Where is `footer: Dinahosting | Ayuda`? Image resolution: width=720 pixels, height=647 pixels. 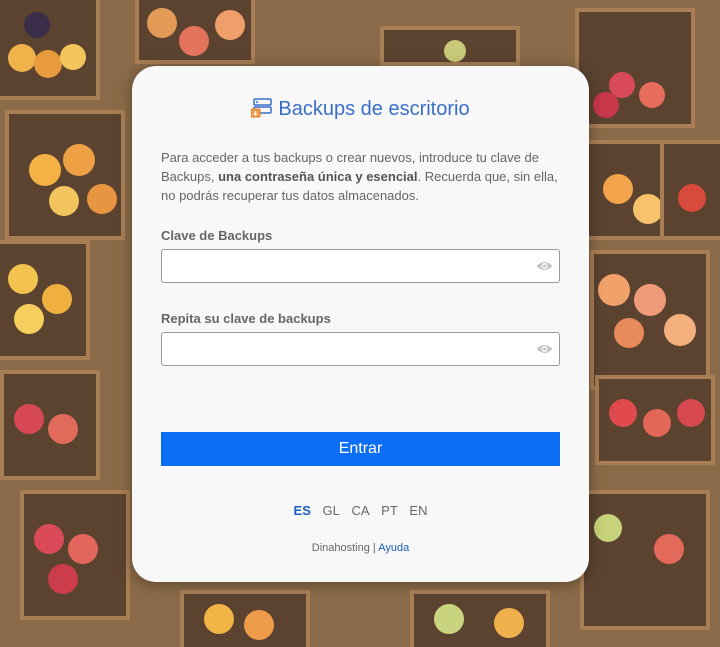
footer: Dinahosting | Ayuda is located at coordinates (360, 548).